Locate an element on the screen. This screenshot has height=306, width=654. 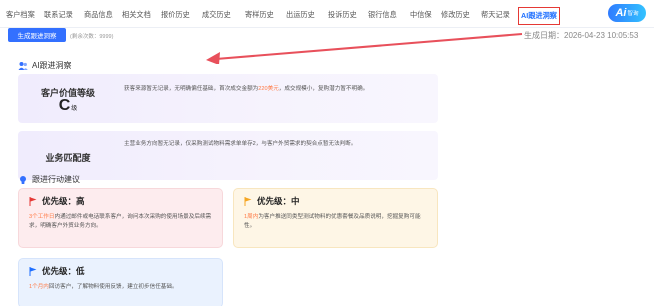
blue-flag-icon is located at coordinates (33, 271).